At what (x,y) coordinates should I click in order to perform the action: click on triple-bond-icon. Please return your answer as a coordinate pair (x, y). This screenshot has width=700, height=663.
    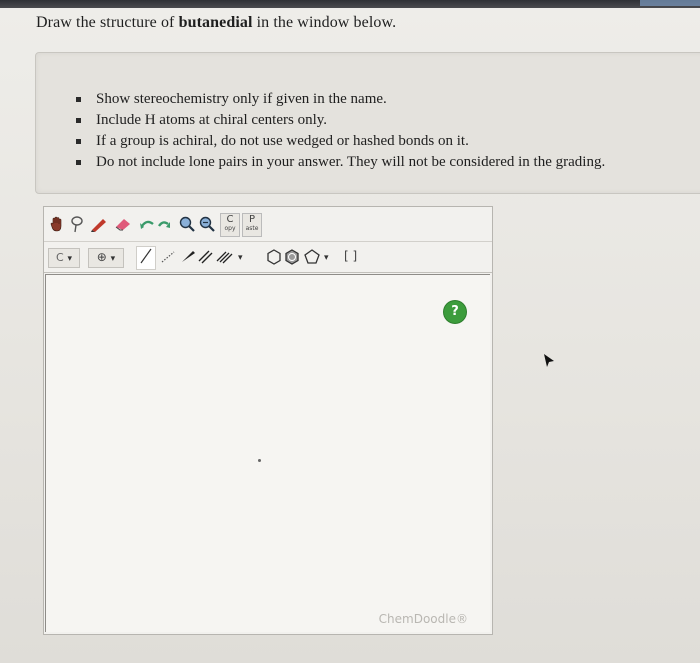
    Looking at the image, I should click on (225, 258).